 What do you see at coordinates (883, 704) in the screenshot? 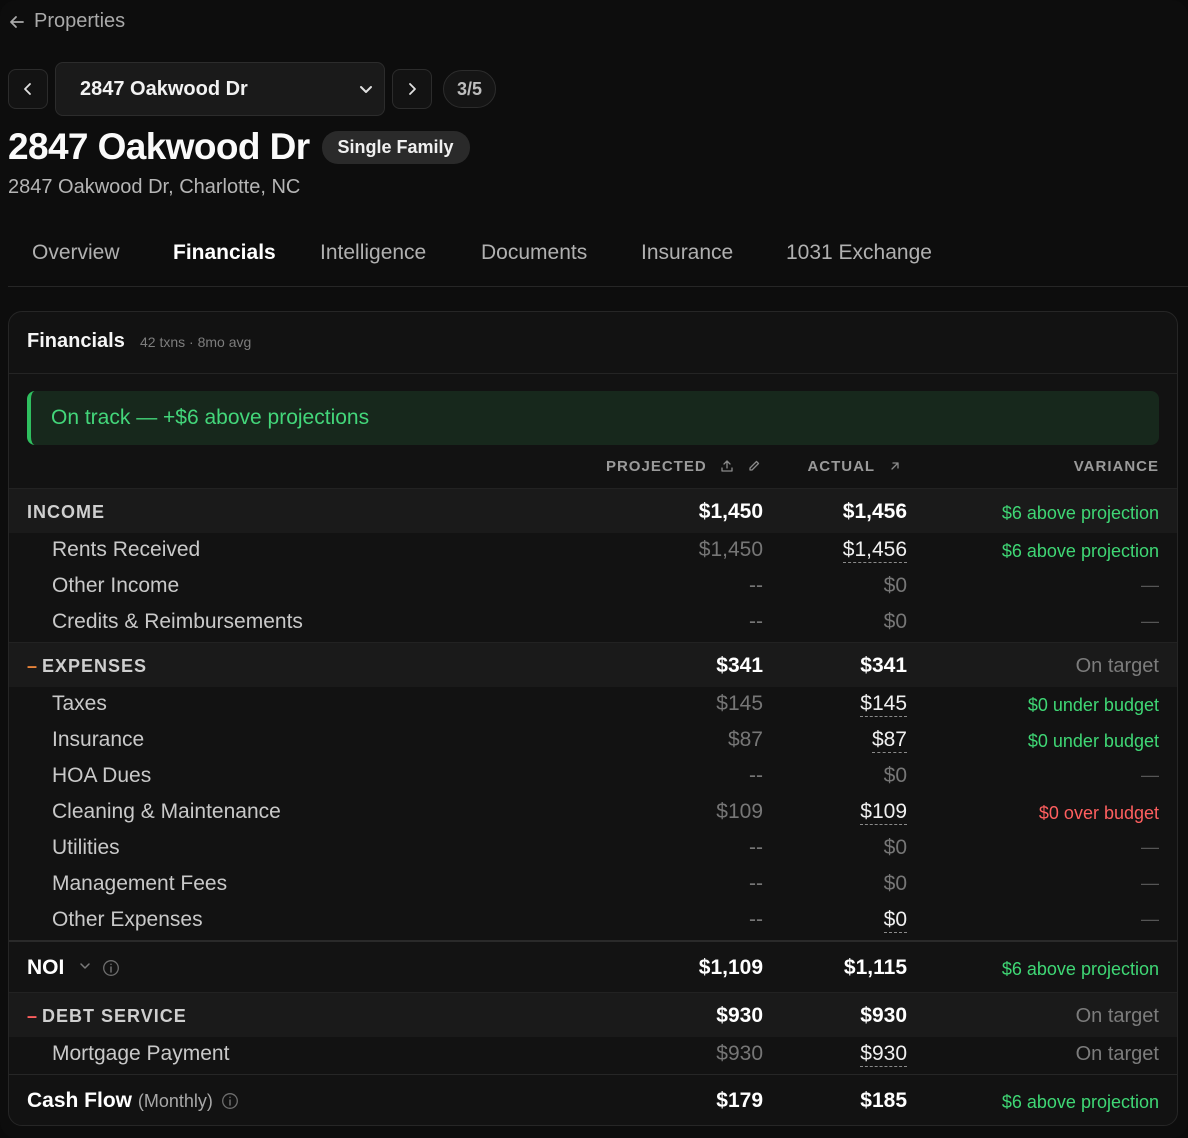
I see `row-actual: $145` at bounding box center [883, 704].